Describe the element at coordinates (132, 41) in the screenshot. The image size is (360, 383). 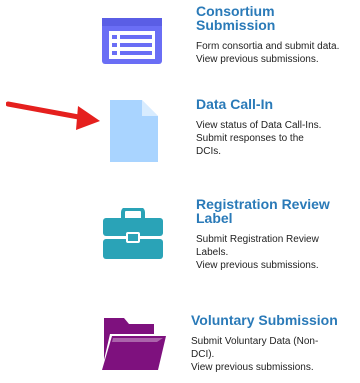
I see `list-window-icon` at that location.